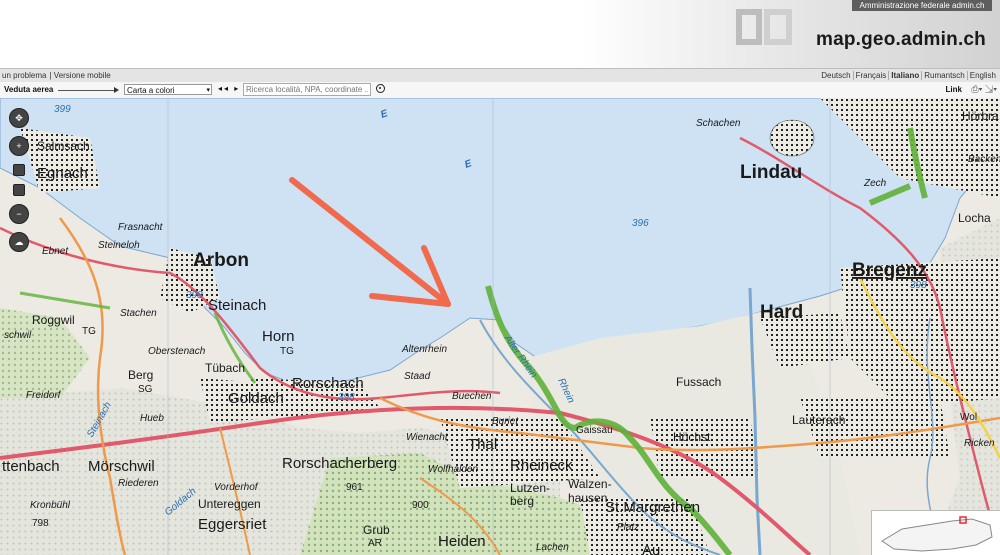 This screenshot has height=555, width=1000. I want to click on label-rorschach: Rorschach, so click(328, 383).